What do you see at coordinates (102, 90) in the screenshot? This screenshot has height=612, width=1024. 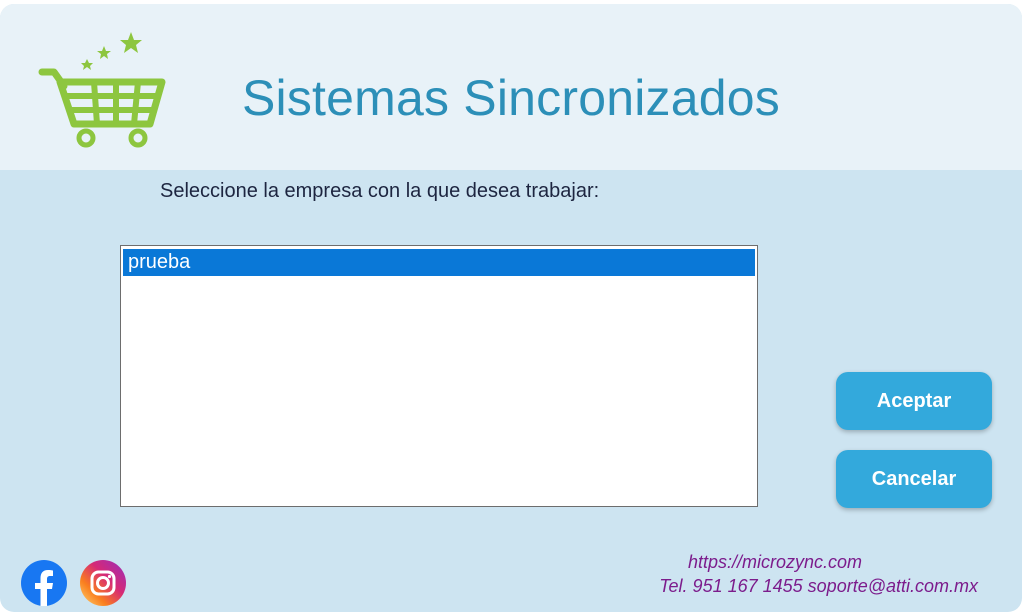 I see `shopping-cart-icon` at bounding box center [102, 90].